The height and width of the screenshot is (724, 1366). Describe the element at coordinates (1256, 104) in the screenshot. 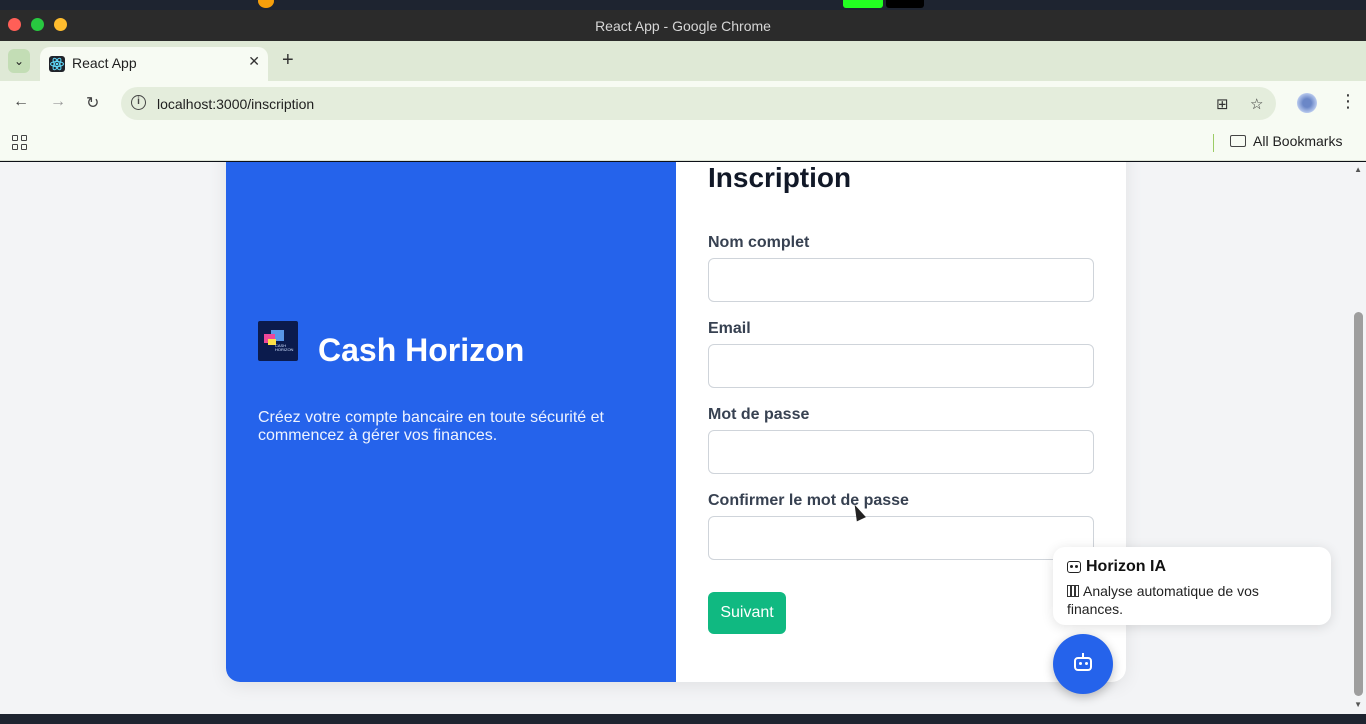

I see `bookmark-star-icon: ☆` at that location.